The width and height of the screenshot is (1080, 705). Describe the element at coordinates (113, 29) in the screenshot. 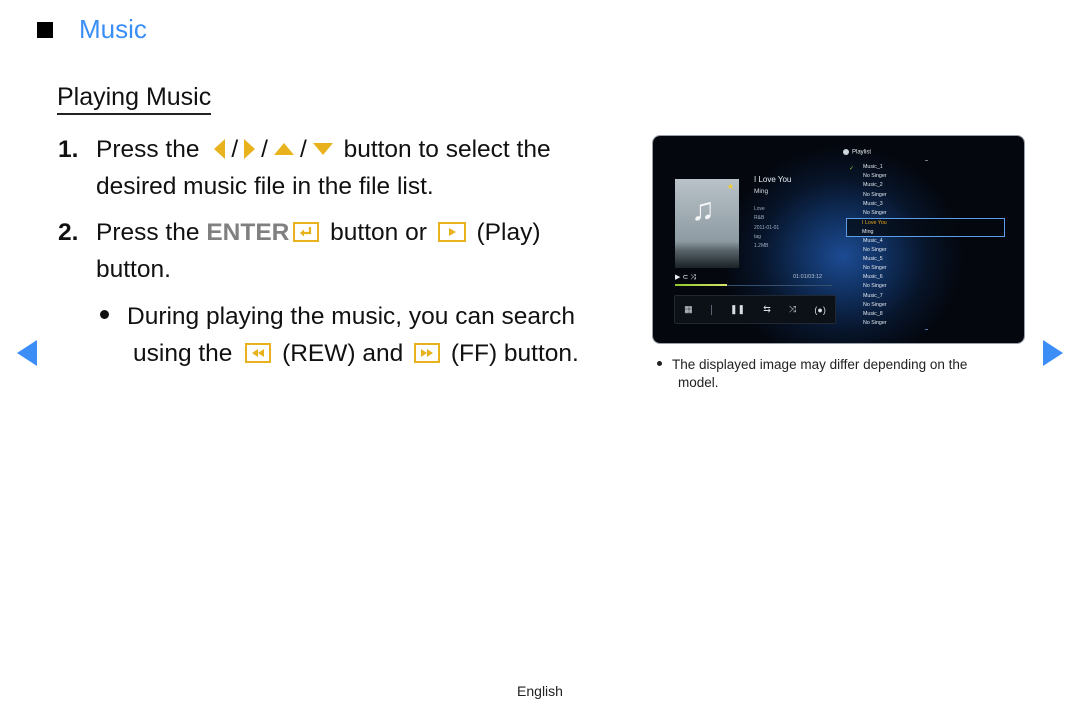

I see `section-title: Music` at that location.